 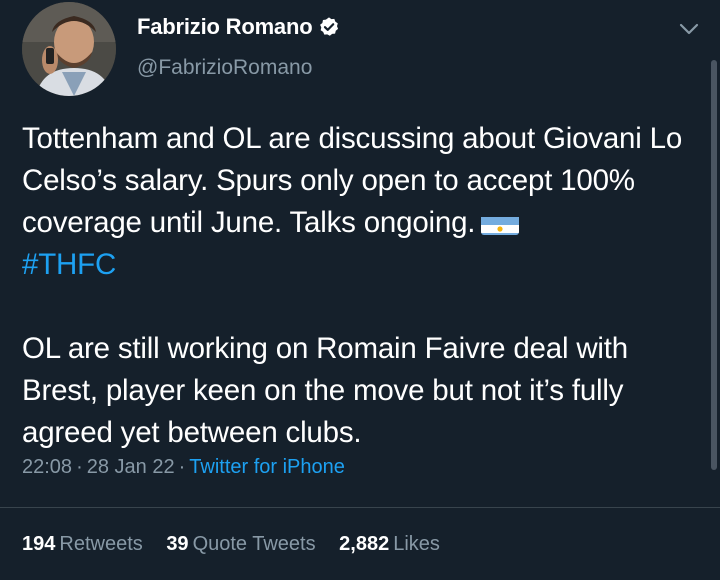 What do you see at coordinates (267, 467) in the screenshot?
I see `tweet-source-link: Twitter for iPhone` at bounding box center [267, 467].